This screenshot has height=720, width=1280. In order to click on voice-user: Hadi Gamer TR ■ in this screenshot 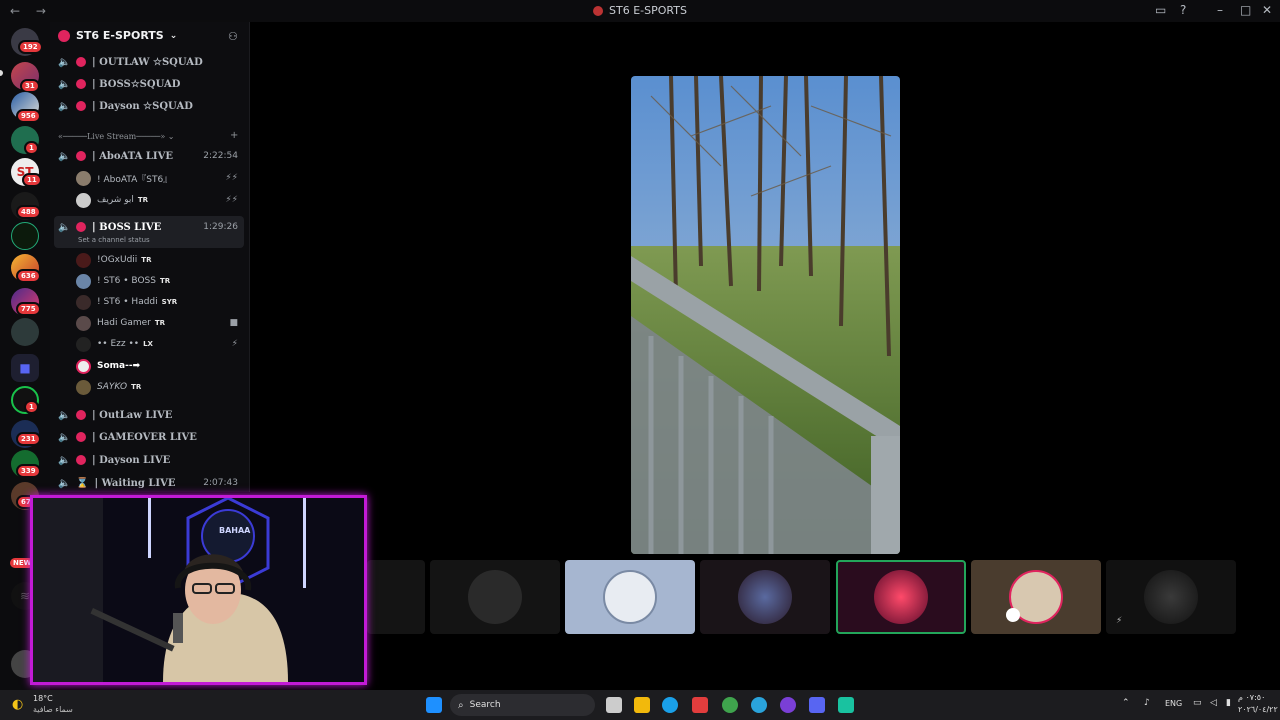, I will do `click(161, 323)`.